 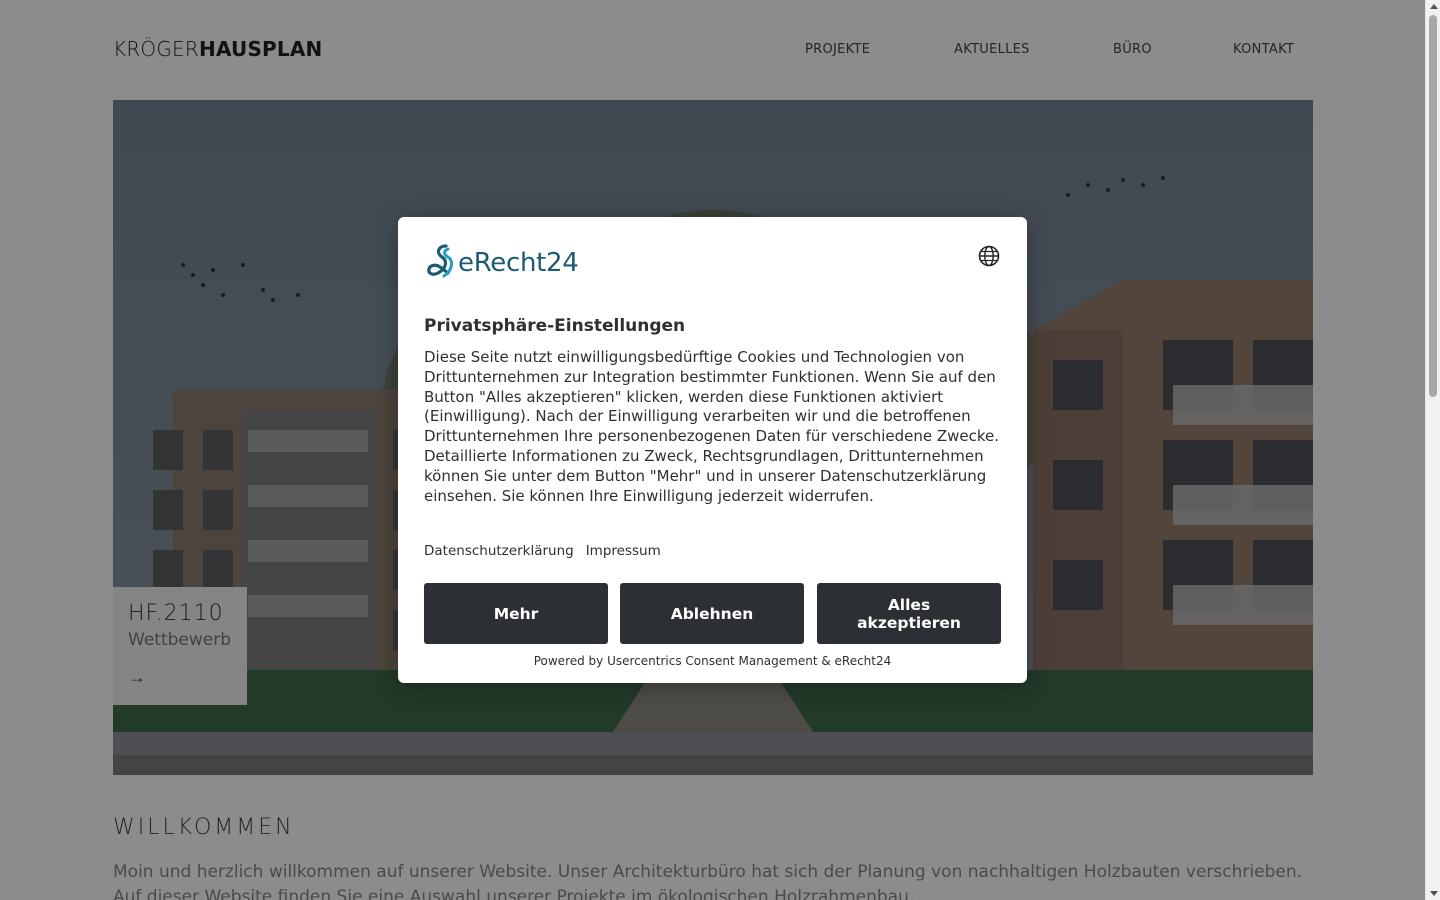 I want to click on erecht24-logo-icon, so click(x=440, y=261).